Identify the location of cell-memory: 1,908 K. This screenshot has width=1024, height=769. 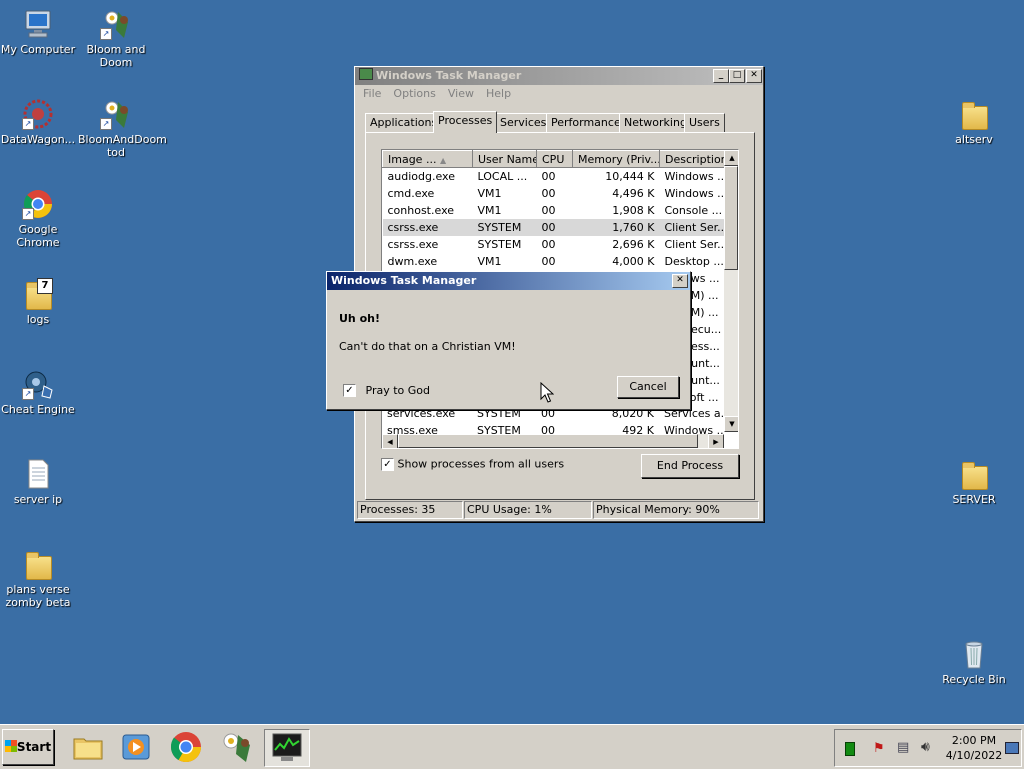
(633, 210).